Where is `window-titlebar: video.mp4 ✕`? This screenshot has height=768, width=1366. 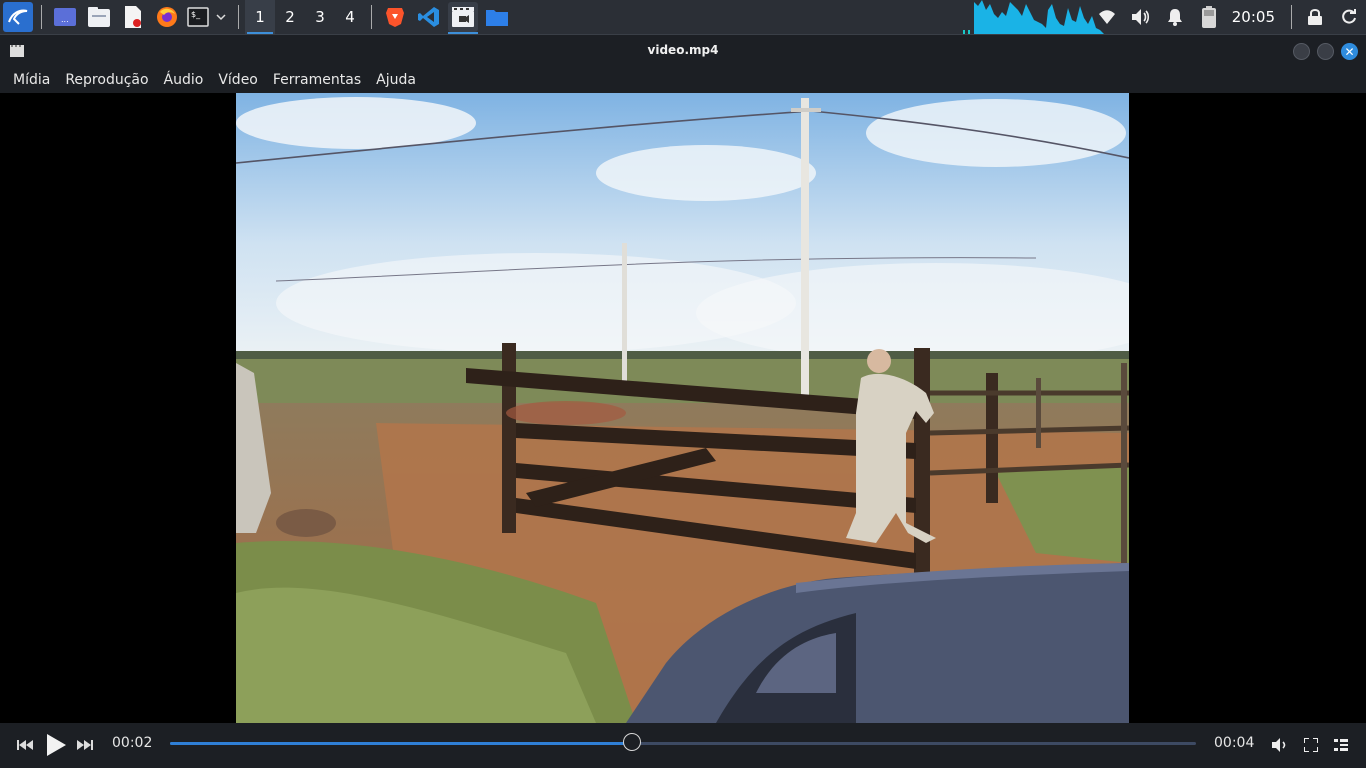
window-titlebar: video.mp4 ✕ is located at coordinates (683, 50).